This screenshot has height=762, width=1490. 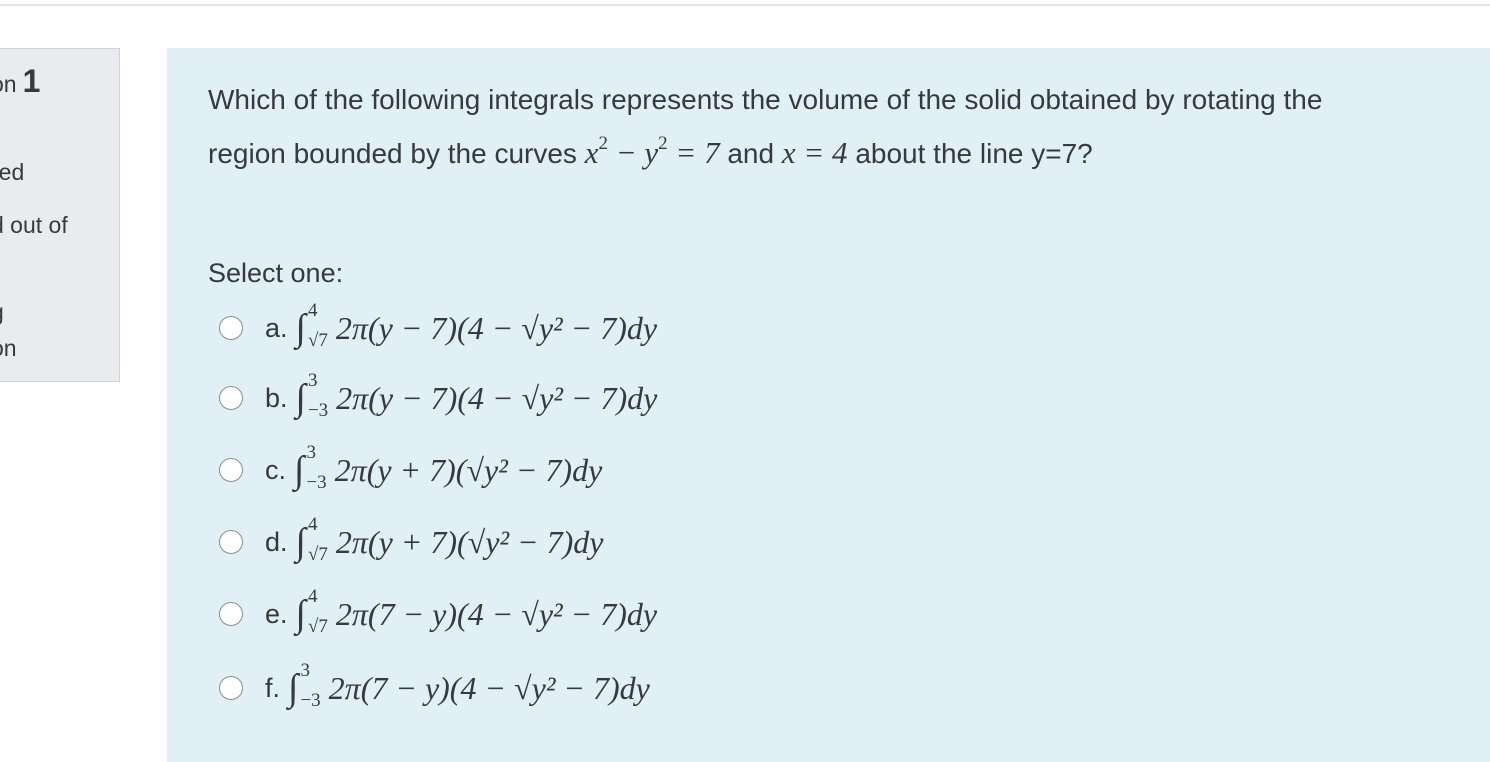 I want to click on option-e-radio, so click(x=231, y=614).